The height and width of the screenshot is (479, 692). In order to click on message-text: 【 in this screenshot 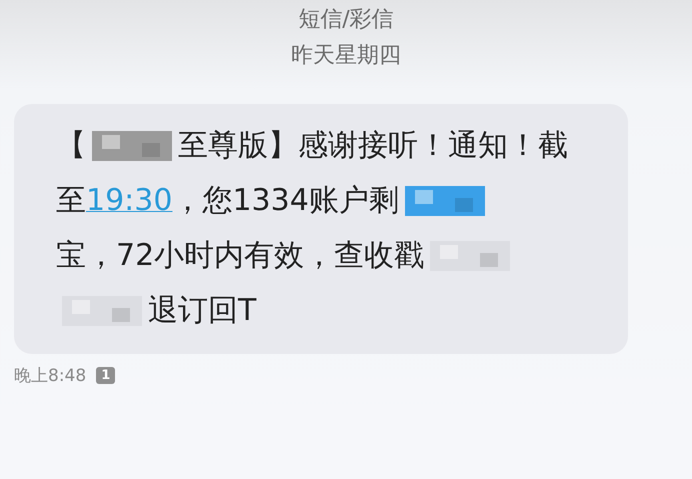, I will do `click(71, 146)`.